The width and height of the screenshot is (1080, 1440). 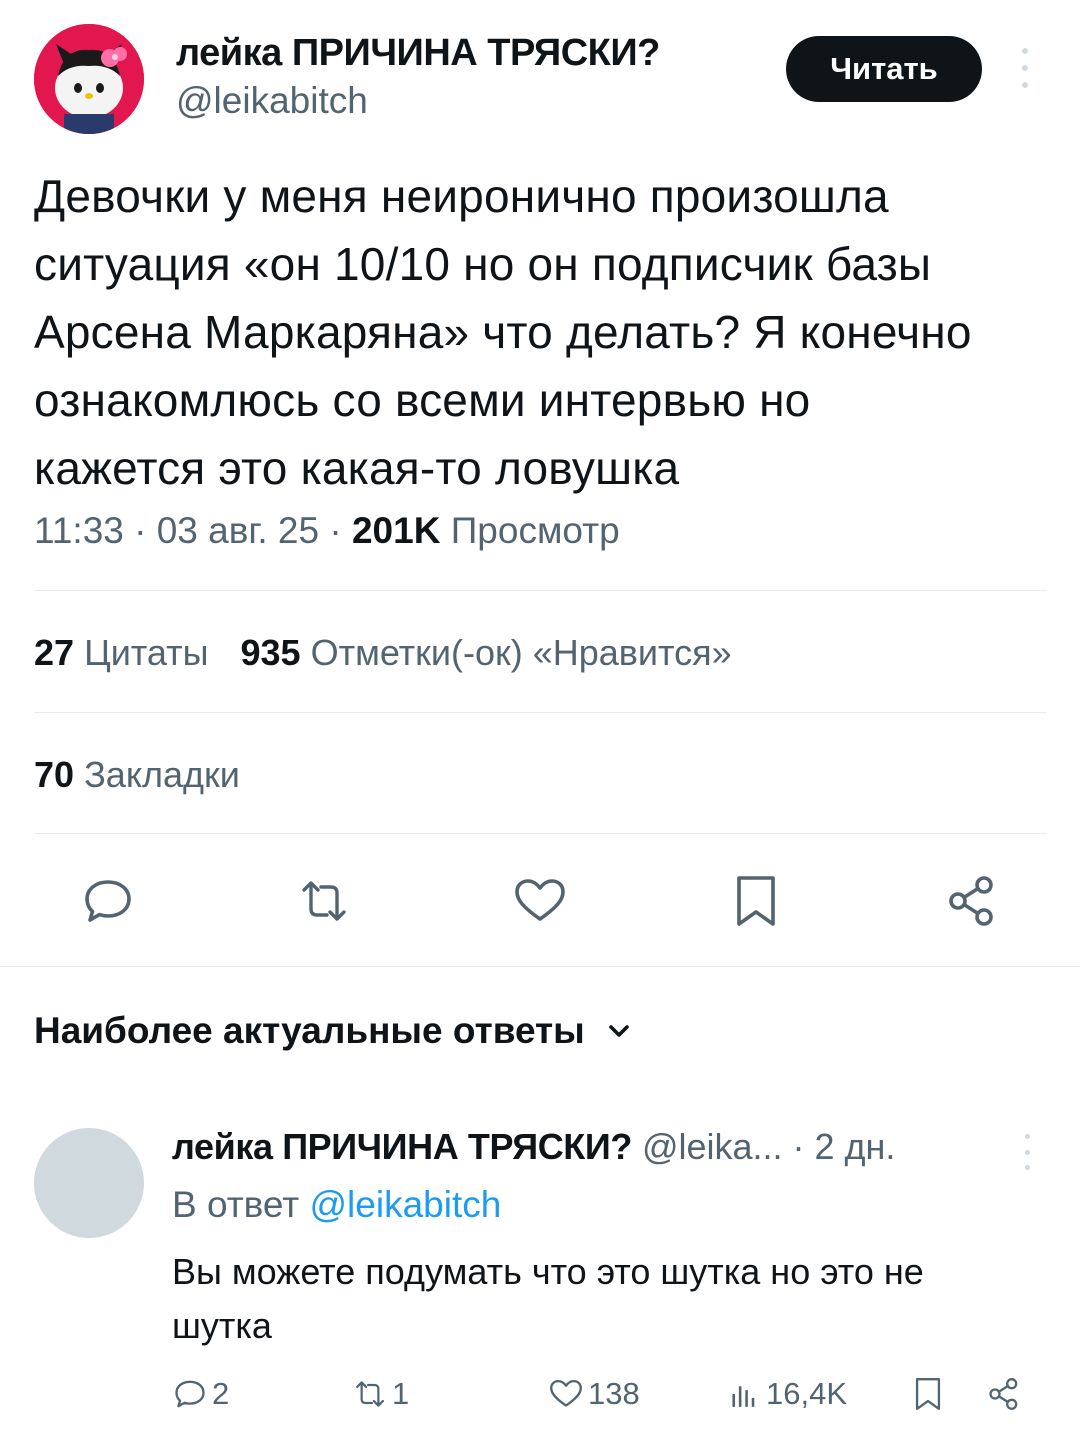 I want to click on reply-timestamp: · 2 дн., so click(x=839, y=1146).